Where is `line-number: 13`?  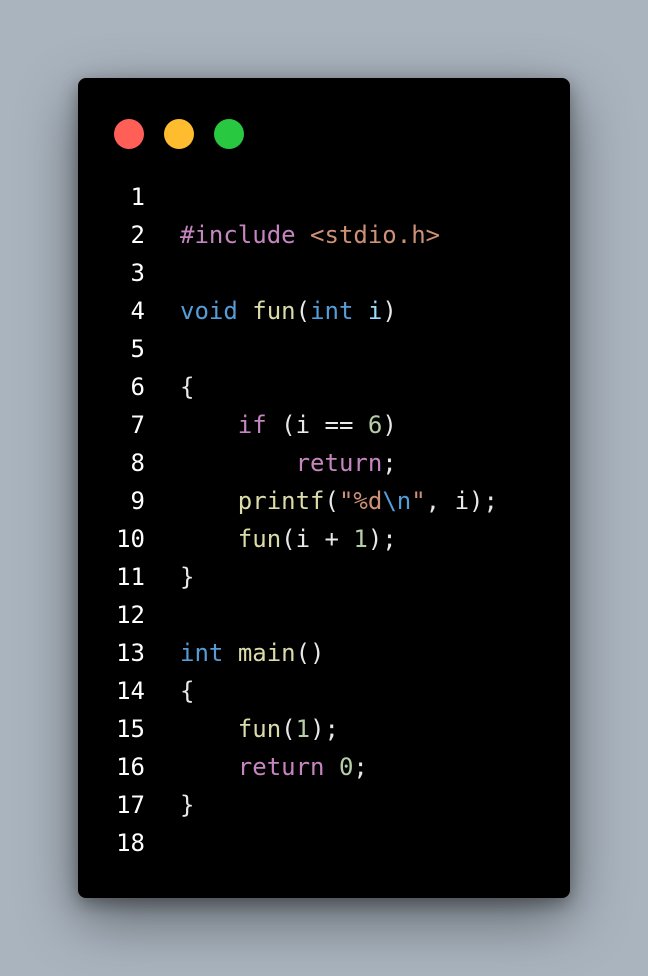 line-number: 13 is located at coordinates (130, 653).